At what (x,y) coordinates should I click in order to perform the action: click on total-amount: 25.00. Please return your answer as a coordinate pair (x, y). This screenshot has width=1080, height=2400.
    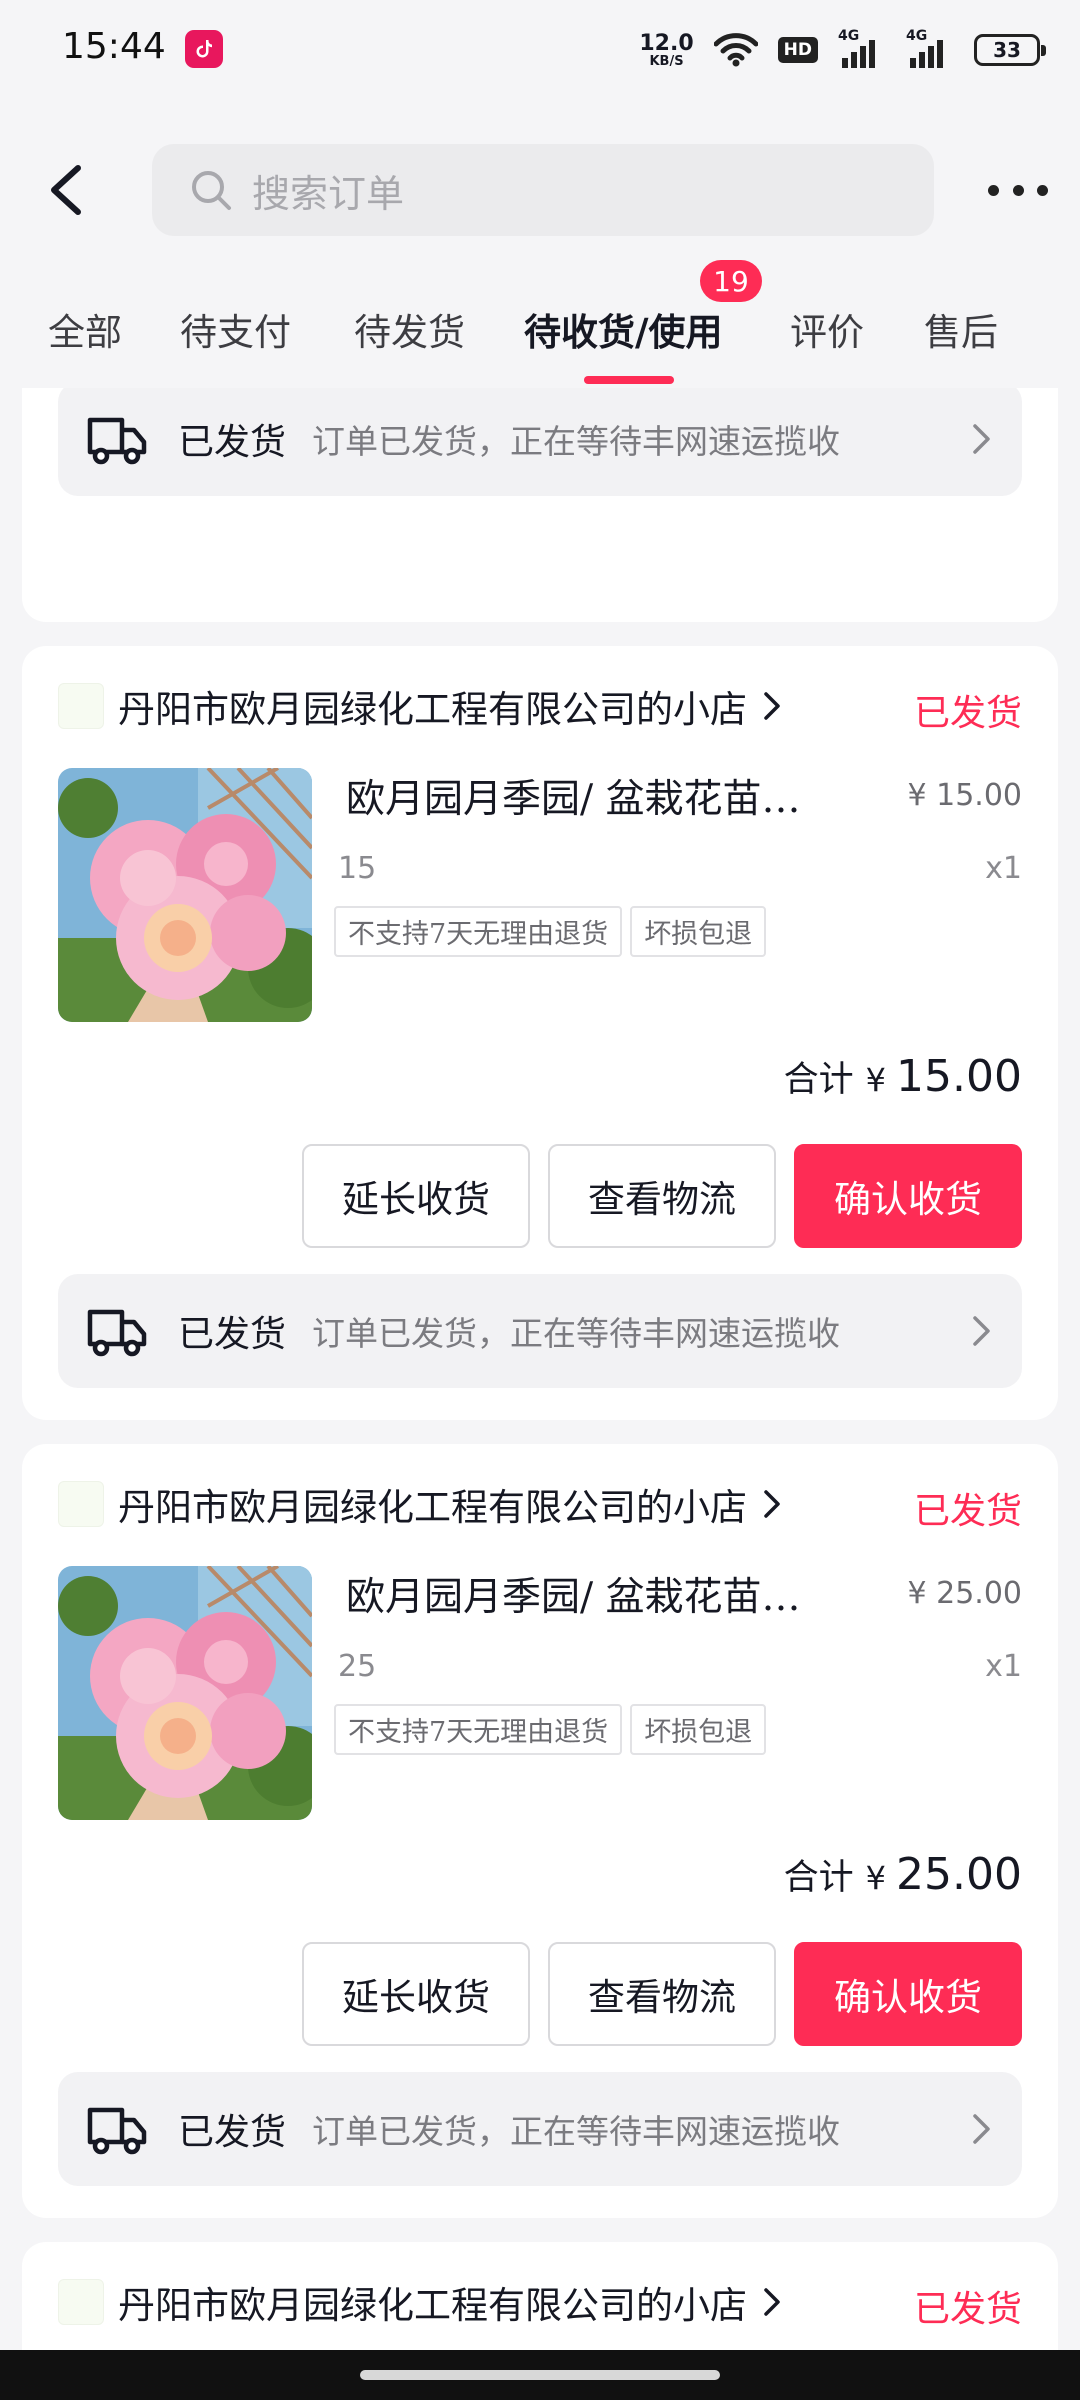
    Looking at the image, I should click on (959, 1874).